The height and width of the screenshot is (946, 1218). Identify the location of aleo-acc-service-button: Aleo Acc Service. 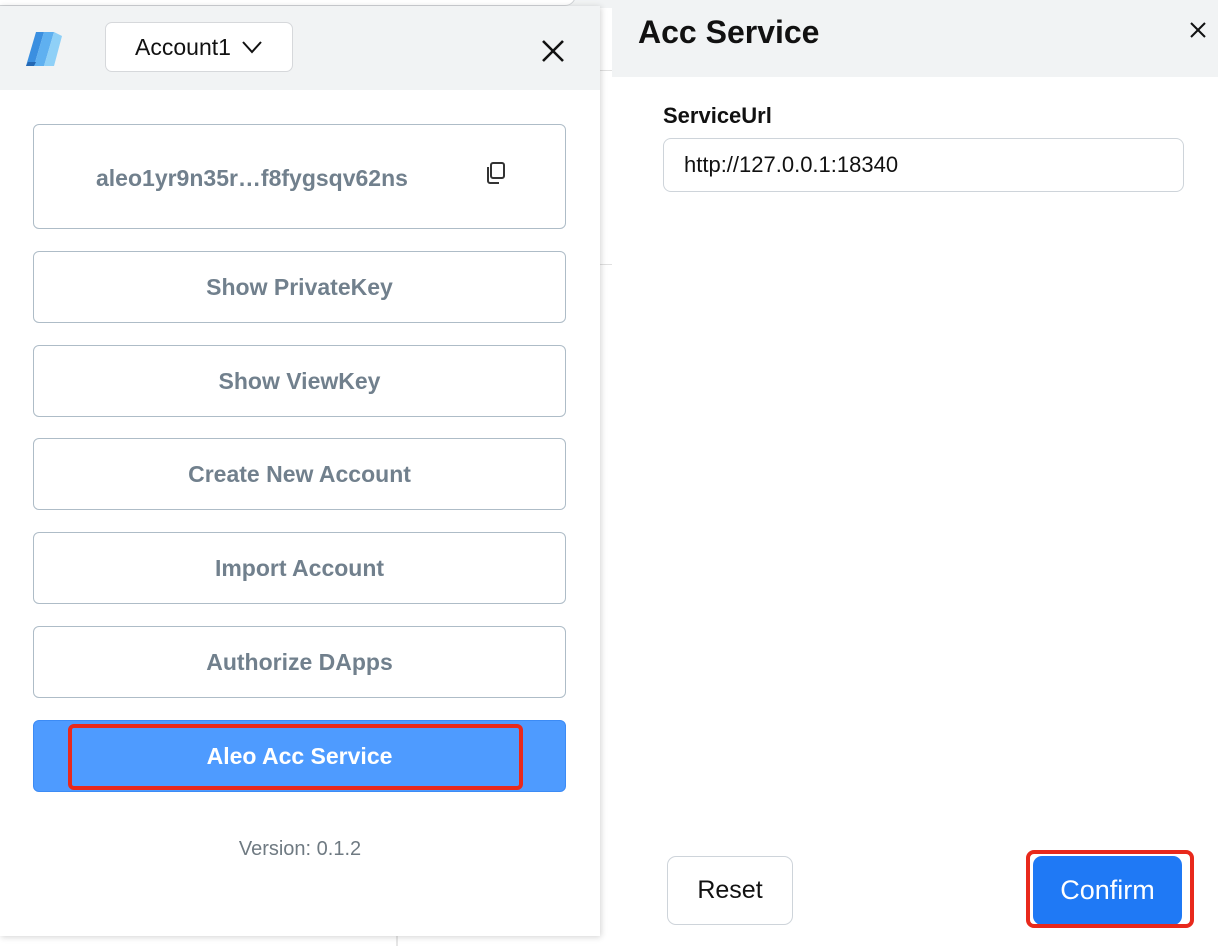
(299, 756).